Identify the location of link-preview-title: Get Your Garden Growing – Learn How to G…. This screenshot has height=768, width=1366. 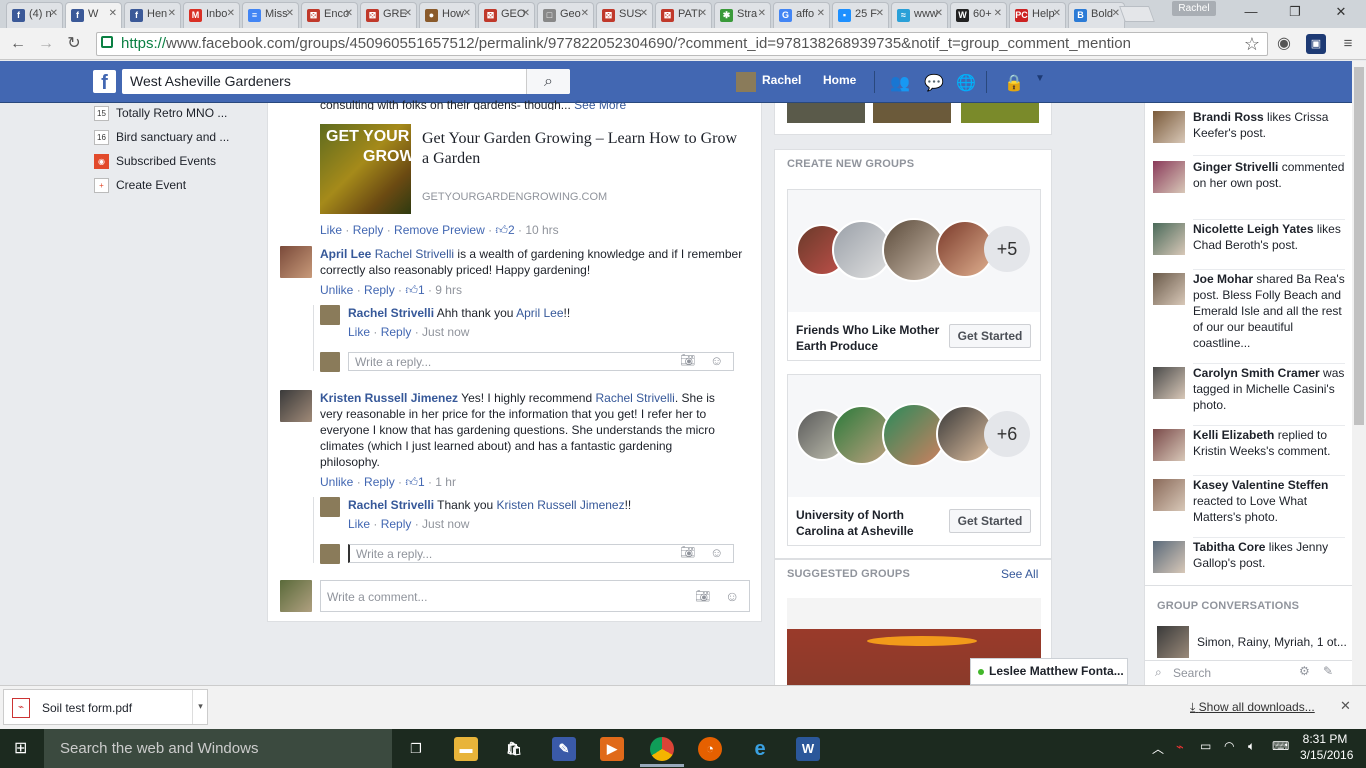
(582, 149).